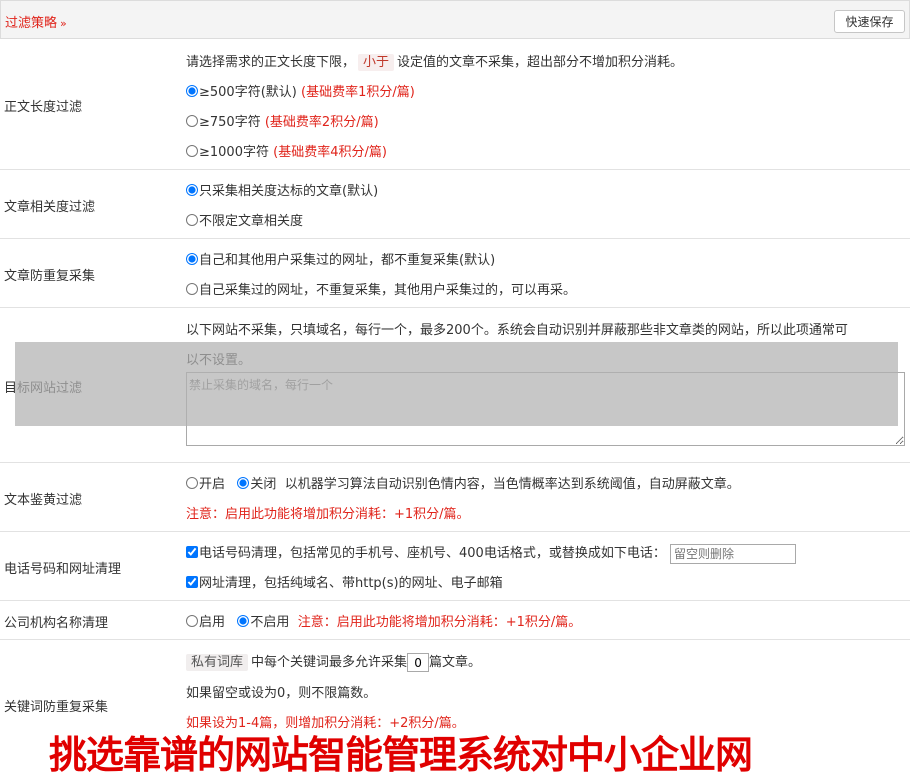 The image size is (912, 779). Describe the element at coordinates (192, 151) in the screenshot. I see `length-1000-radio` at that location.